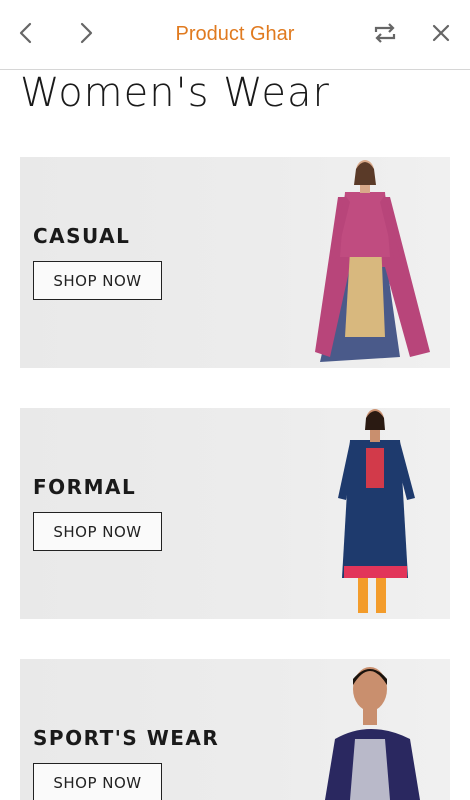  I want to click on app-title: Product Ghar, so click(235, 34).